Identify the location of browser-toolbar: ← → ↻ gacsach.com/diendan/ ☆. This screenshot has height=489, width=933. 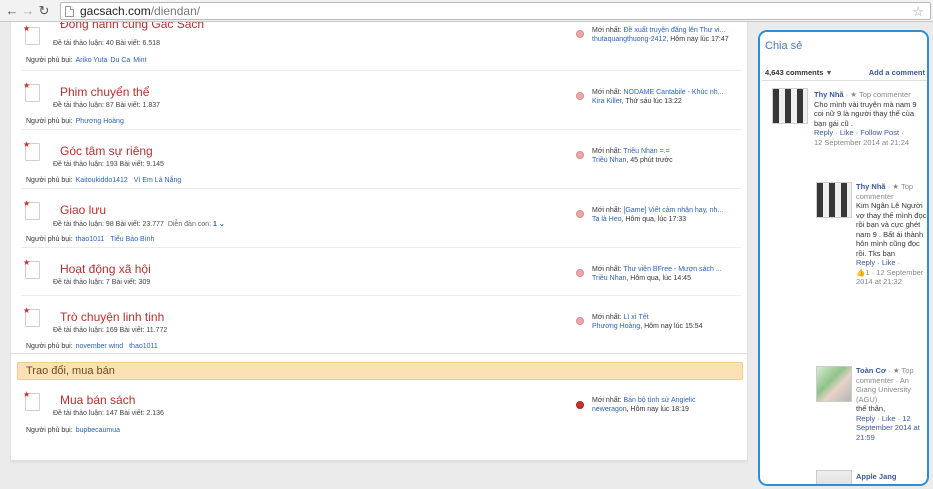
(466, 11).